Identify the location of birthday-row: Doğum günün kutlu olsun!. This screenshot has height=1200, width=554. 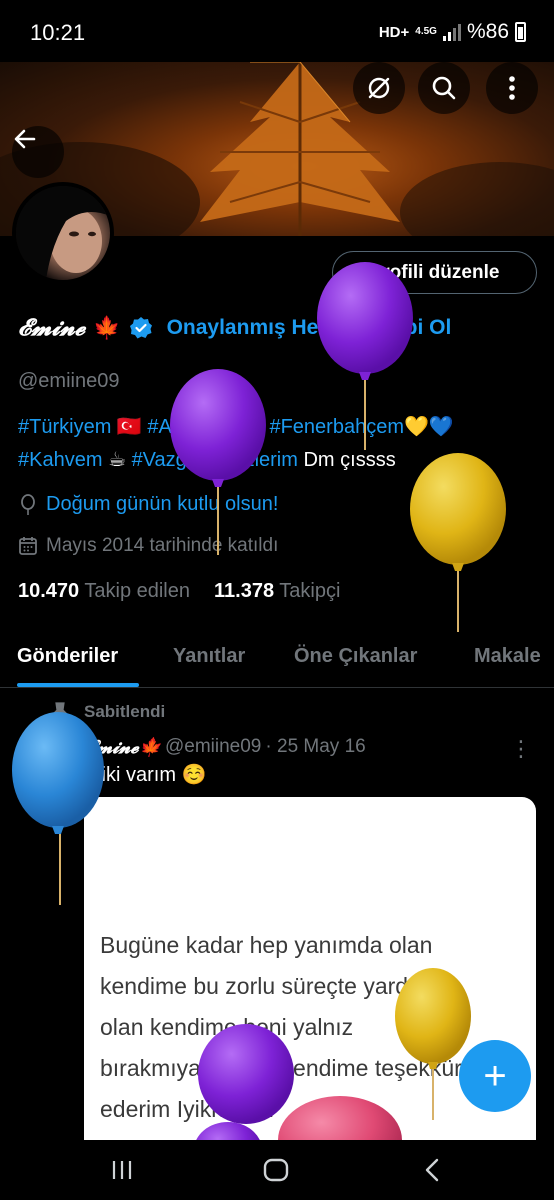
(148, 504).